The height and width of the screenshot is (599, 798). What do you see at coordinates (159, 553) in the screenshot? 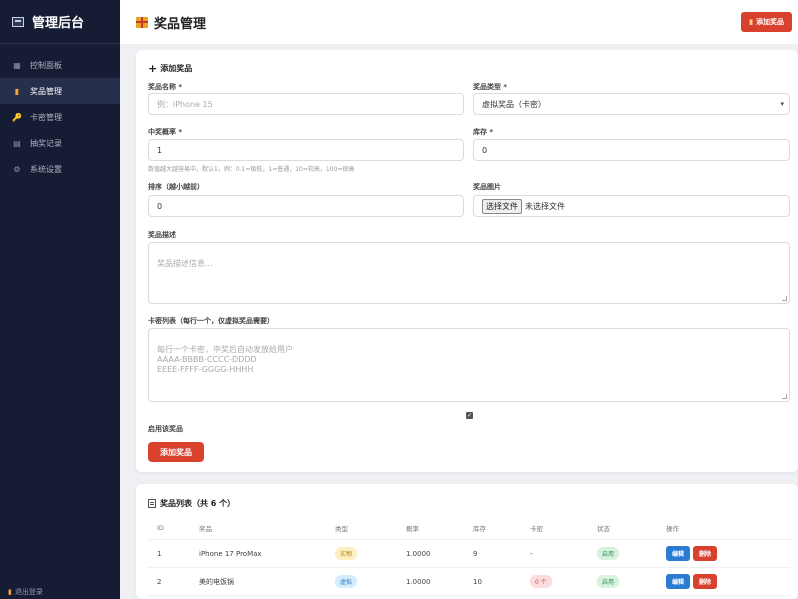
I see `cell-id: 1` at bounding box center [159, 553].